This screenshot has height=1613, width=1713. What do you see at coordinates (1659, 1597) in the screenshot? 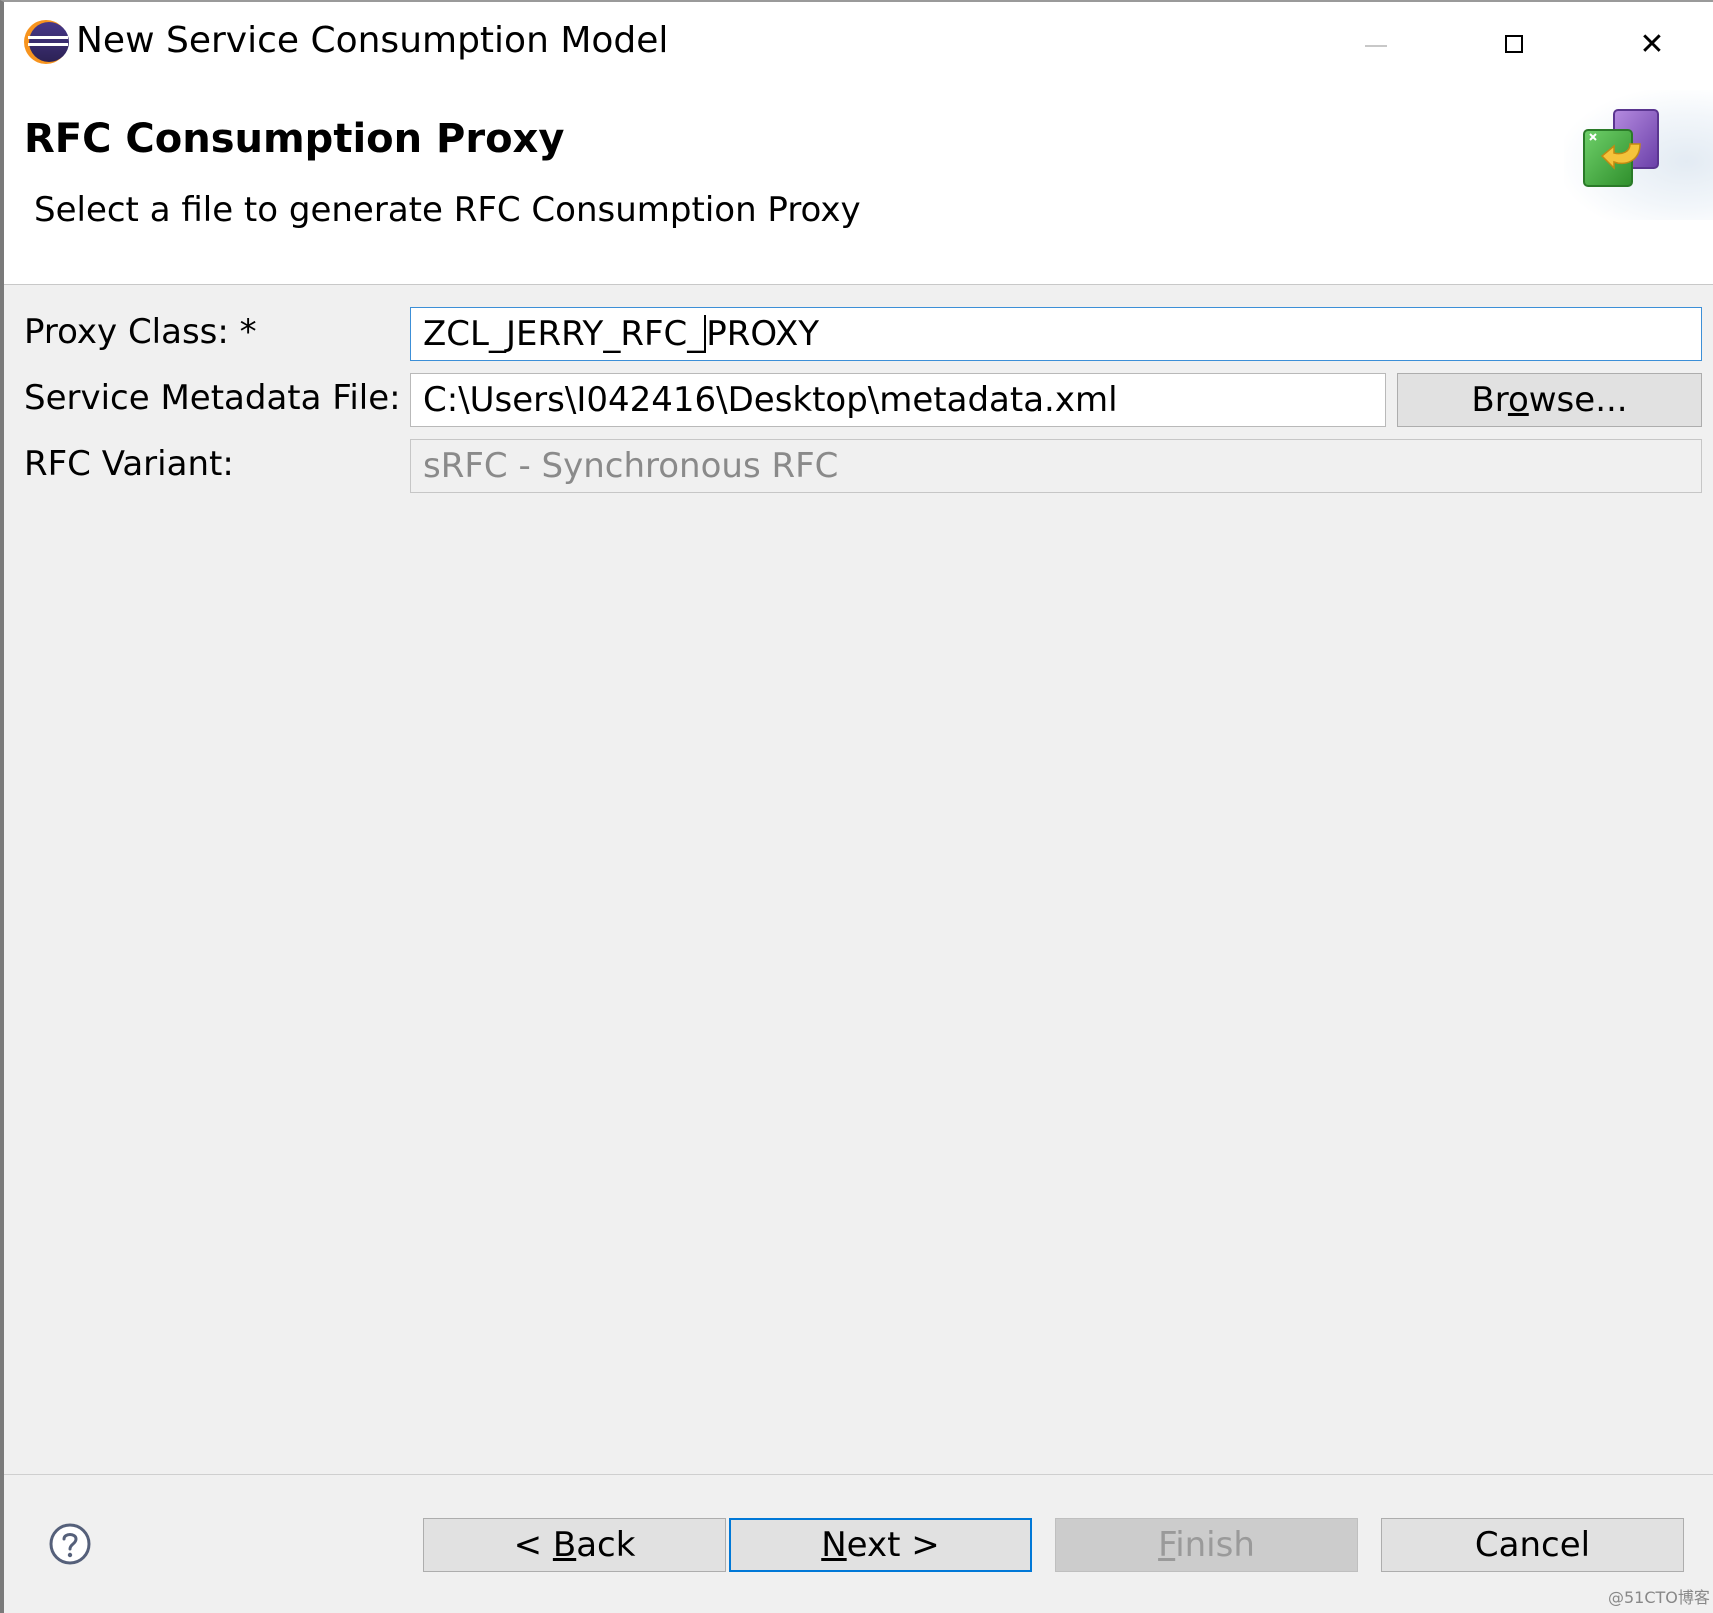
I see `watermark: @51CTO博客` at bounding box center [1659, 1597].